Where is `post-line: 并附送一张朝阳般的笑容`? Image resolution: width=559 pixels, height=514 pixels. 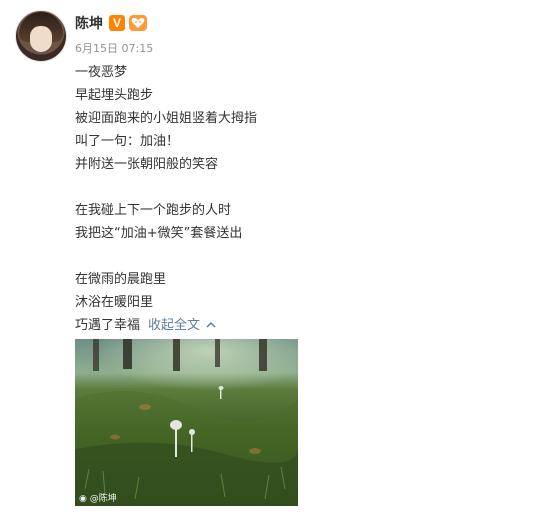
post-line: 并附送一张朝阳般的笑容 is located at coordinates (147, 164).